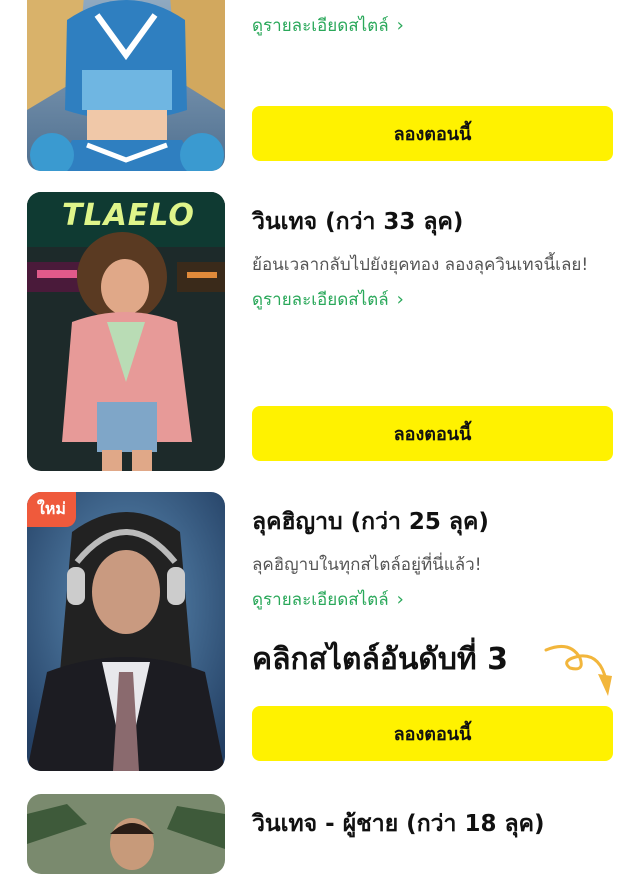  Describe the element at coordinates (380, 659) in the screenshot. I see `rank-callout: คลิกสไตล์อันดับที่ 3` at that location.